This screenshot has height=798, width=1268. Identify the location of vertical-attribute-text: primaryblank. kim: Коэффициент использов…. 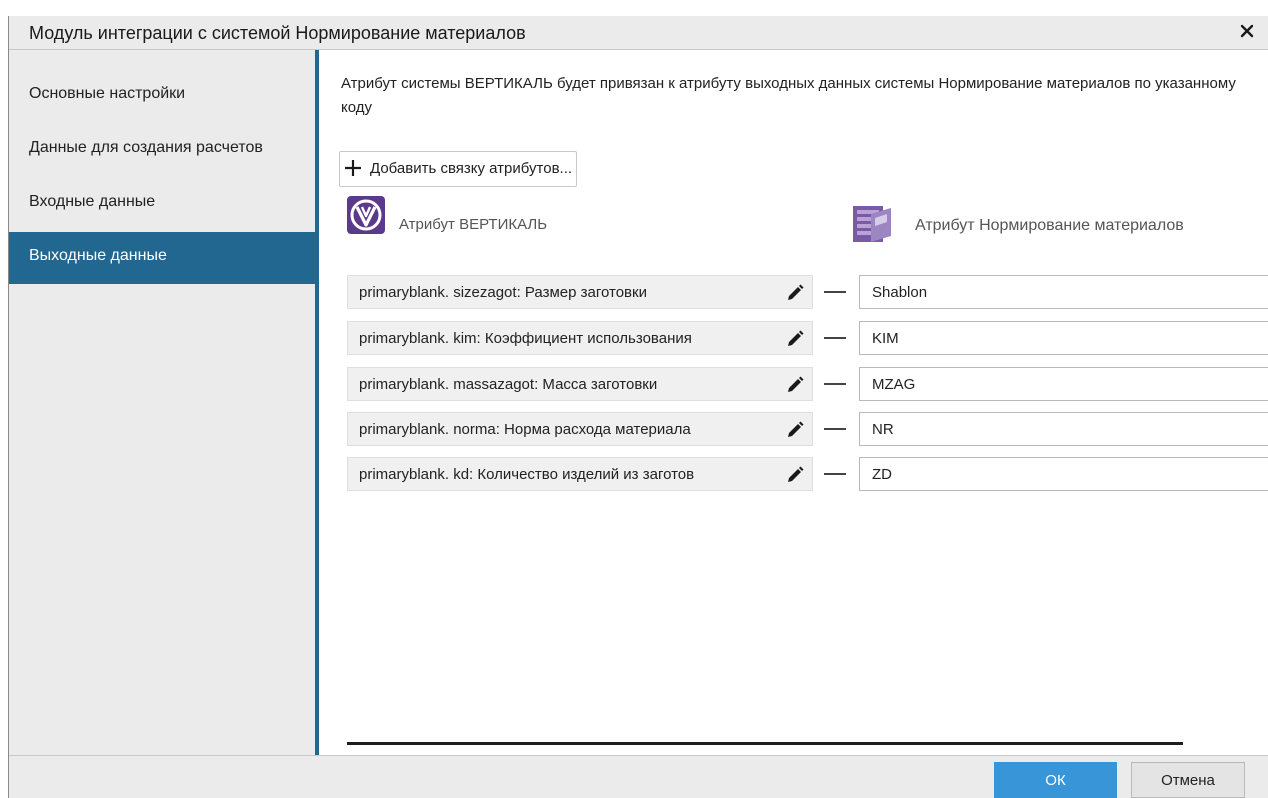
(525, 338).